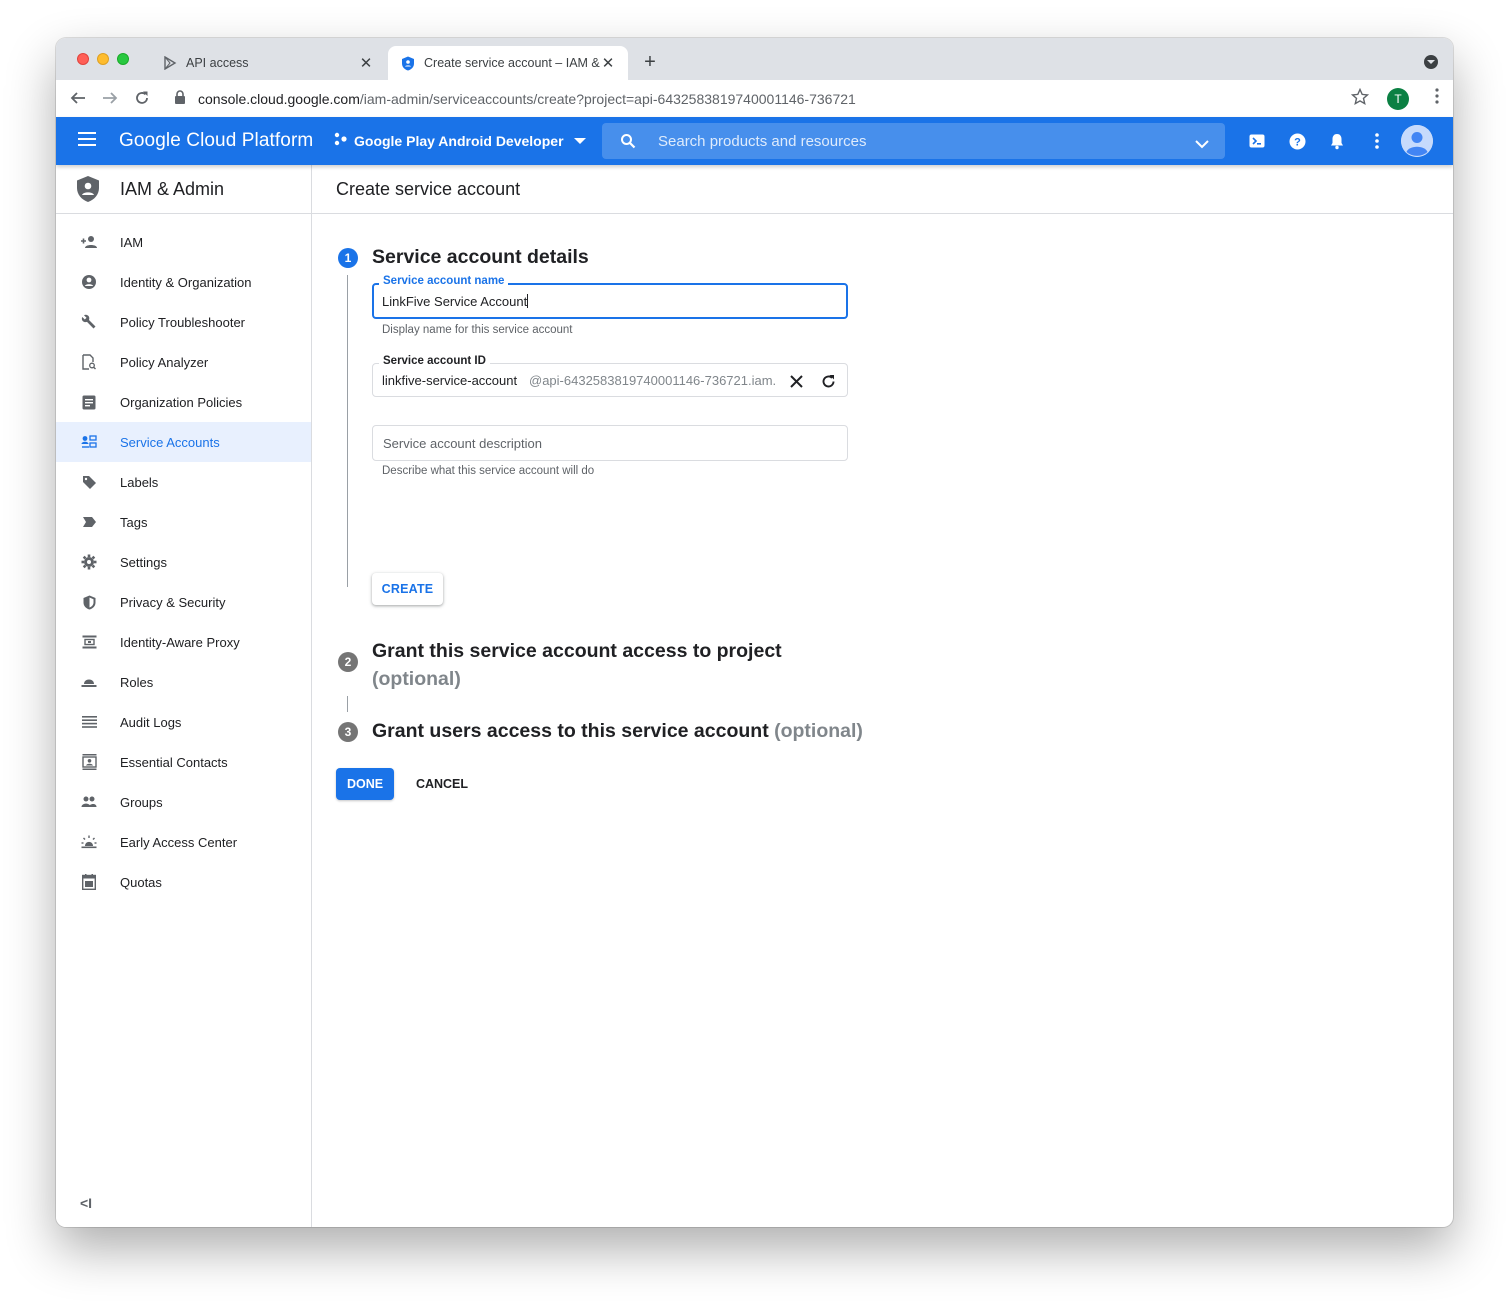  What do you see at coordinates (365, 784) in the screenshot?
I see `done-button: DONE` at bounding box center [365, 784].